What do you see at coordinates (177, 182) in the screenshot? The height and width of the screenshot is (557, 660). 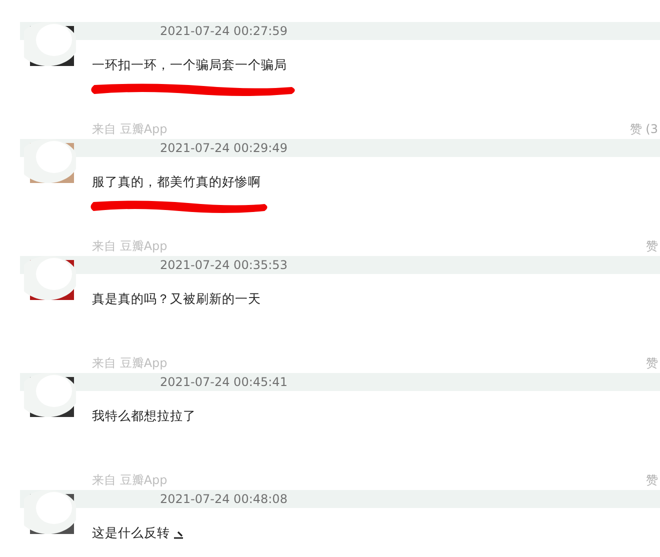 I see `comment-text: 服了真的，都美竹真的好惨啊` at bounding box center [177, 182].